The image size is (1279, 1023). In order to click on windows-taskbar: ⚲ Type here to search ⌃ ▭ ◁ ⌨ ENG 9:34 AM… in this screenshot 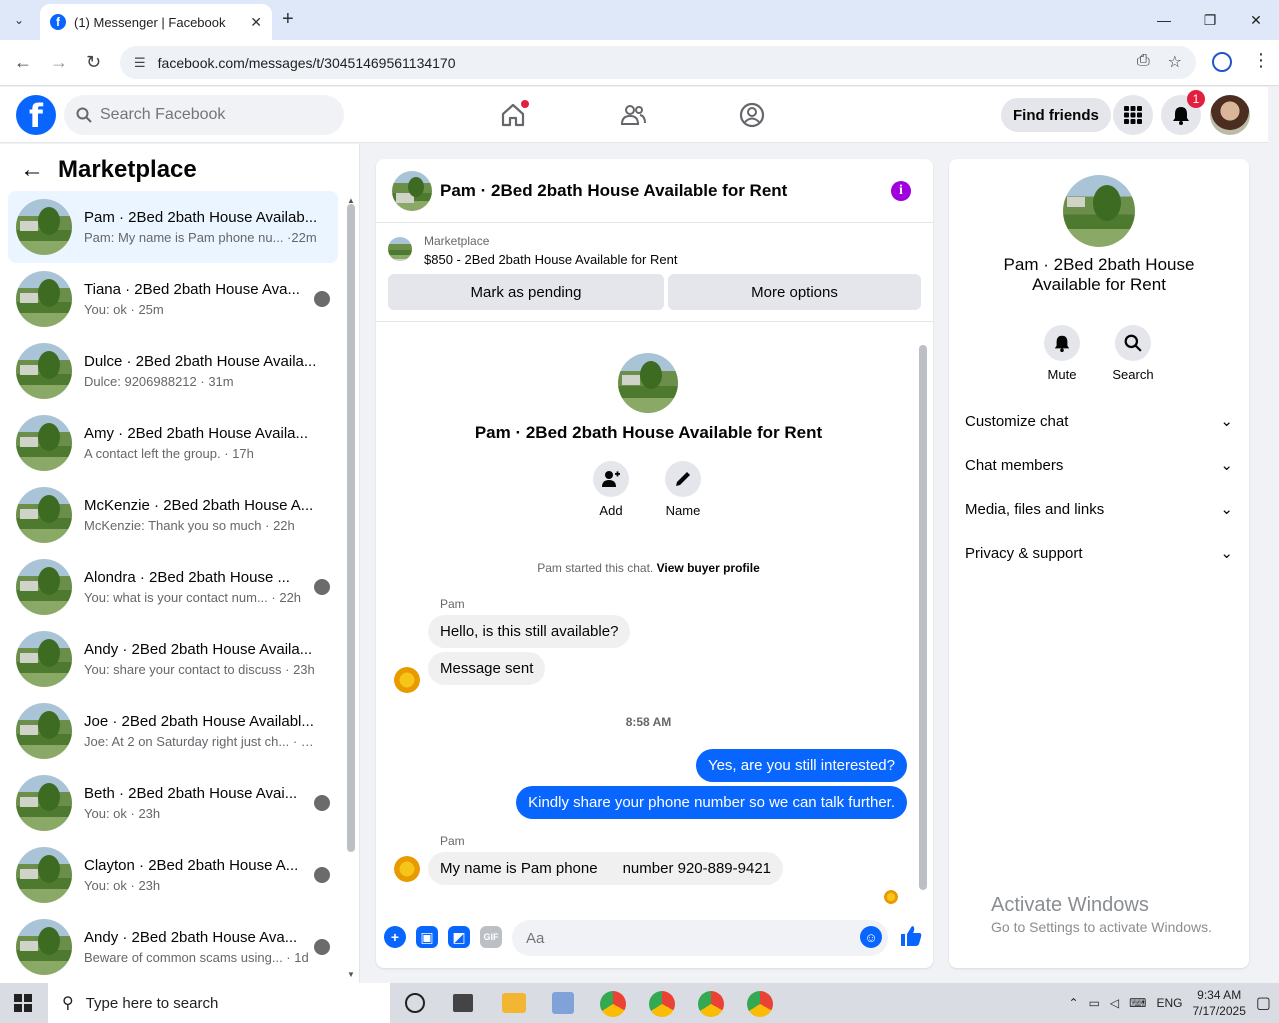, I will do `click(639, 1003)`.